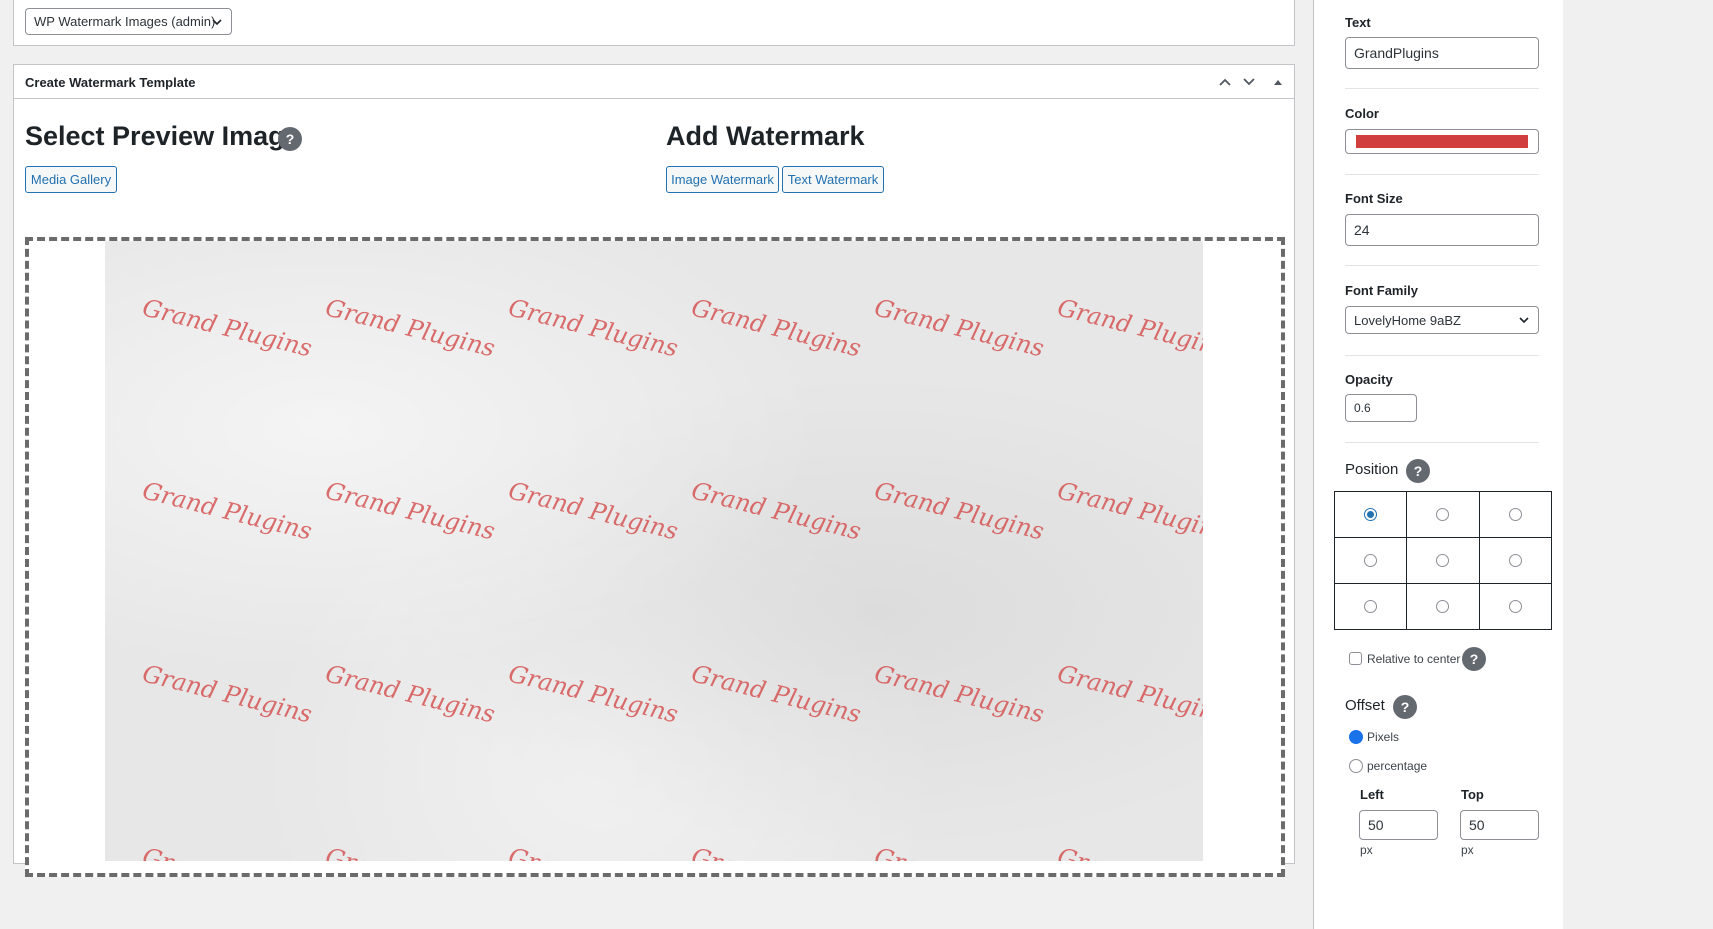  What do you see at coordinates (1374, 198) in the screenshot?
I see `font-size-label: Font Size` at bounding box center [1374, 198].